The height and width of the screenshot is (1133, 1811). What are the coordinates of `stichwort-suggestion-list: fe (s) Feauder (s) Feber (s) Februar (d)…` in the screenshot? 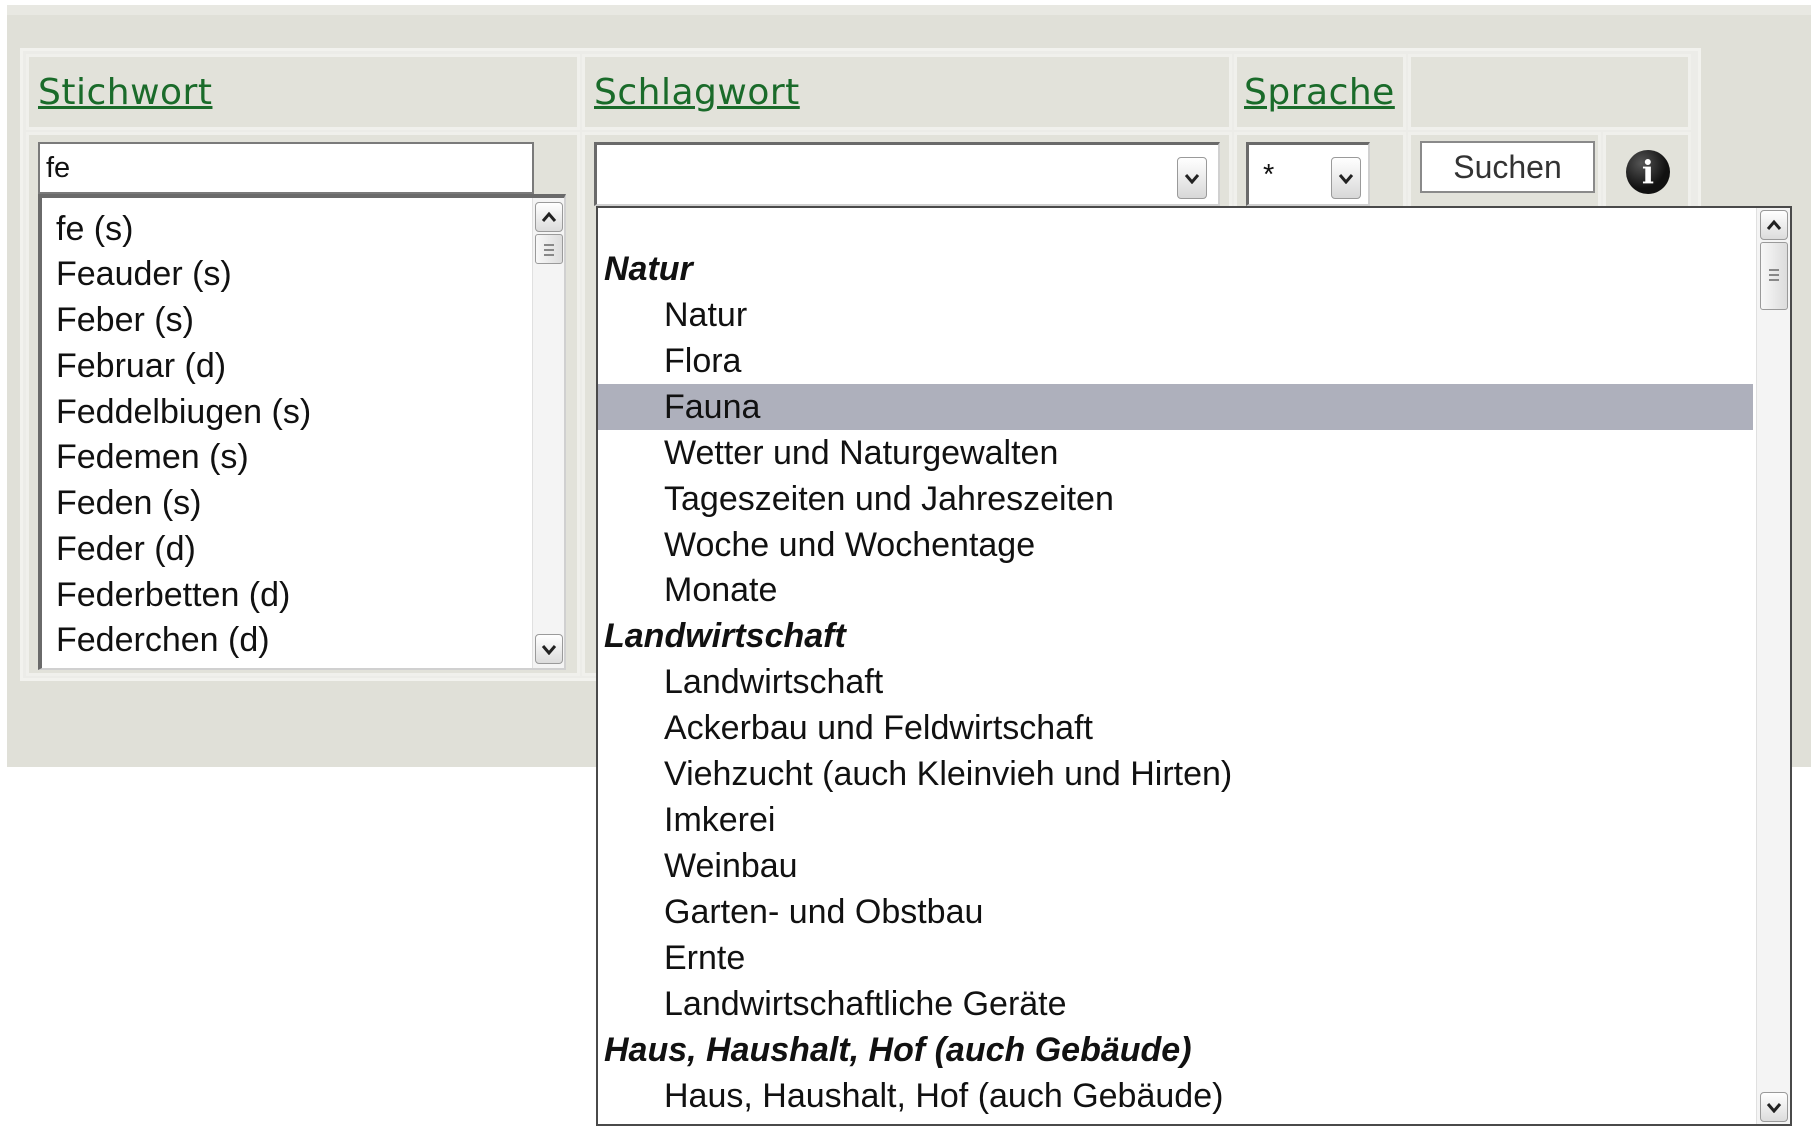 It's located at (302, 432).